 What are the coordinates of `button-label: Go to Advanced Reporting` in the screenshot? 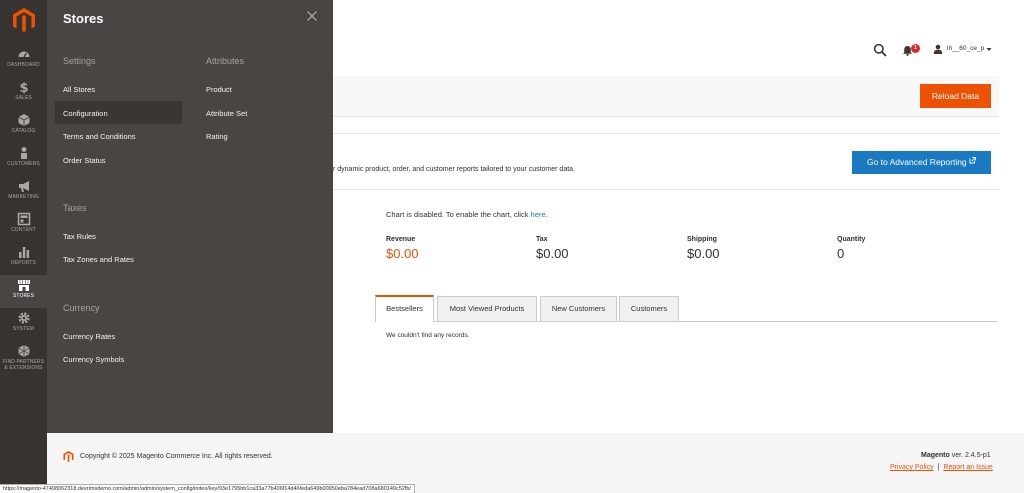 It's located at (916, 162).